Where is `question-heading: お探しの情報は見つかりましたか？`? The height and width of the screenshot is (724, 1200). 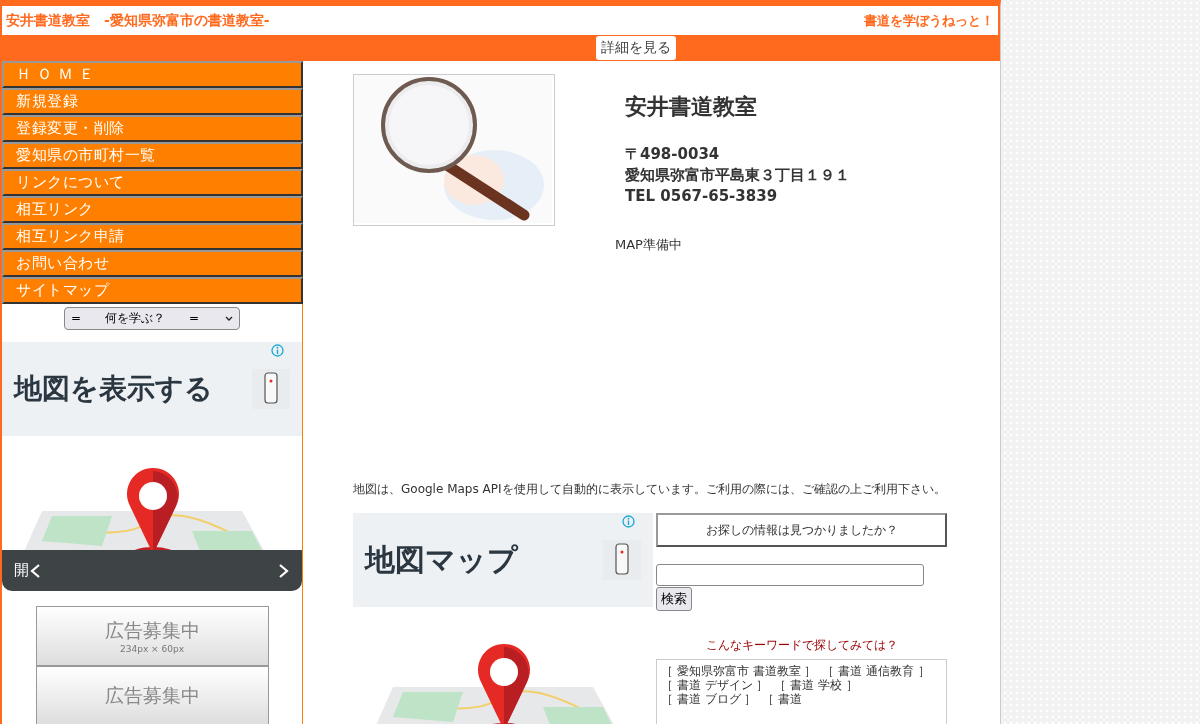
question-heading: お探しの情報は見つかりましたか？ is located at coordinates (801, 530).